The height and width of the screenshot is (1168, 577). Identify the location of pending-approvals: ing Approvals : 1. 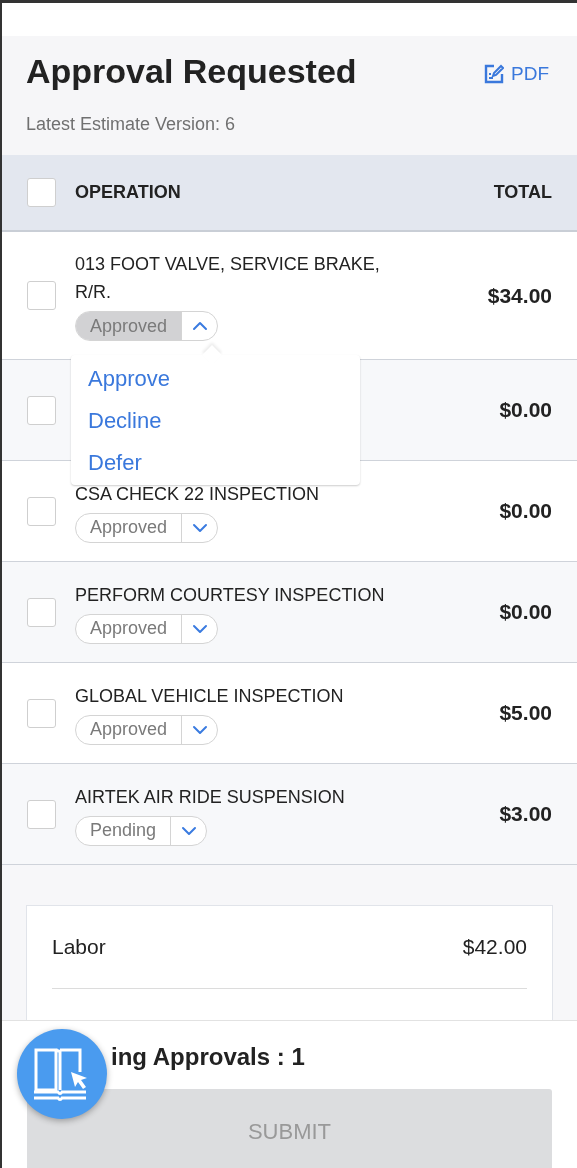
(208, 1057).